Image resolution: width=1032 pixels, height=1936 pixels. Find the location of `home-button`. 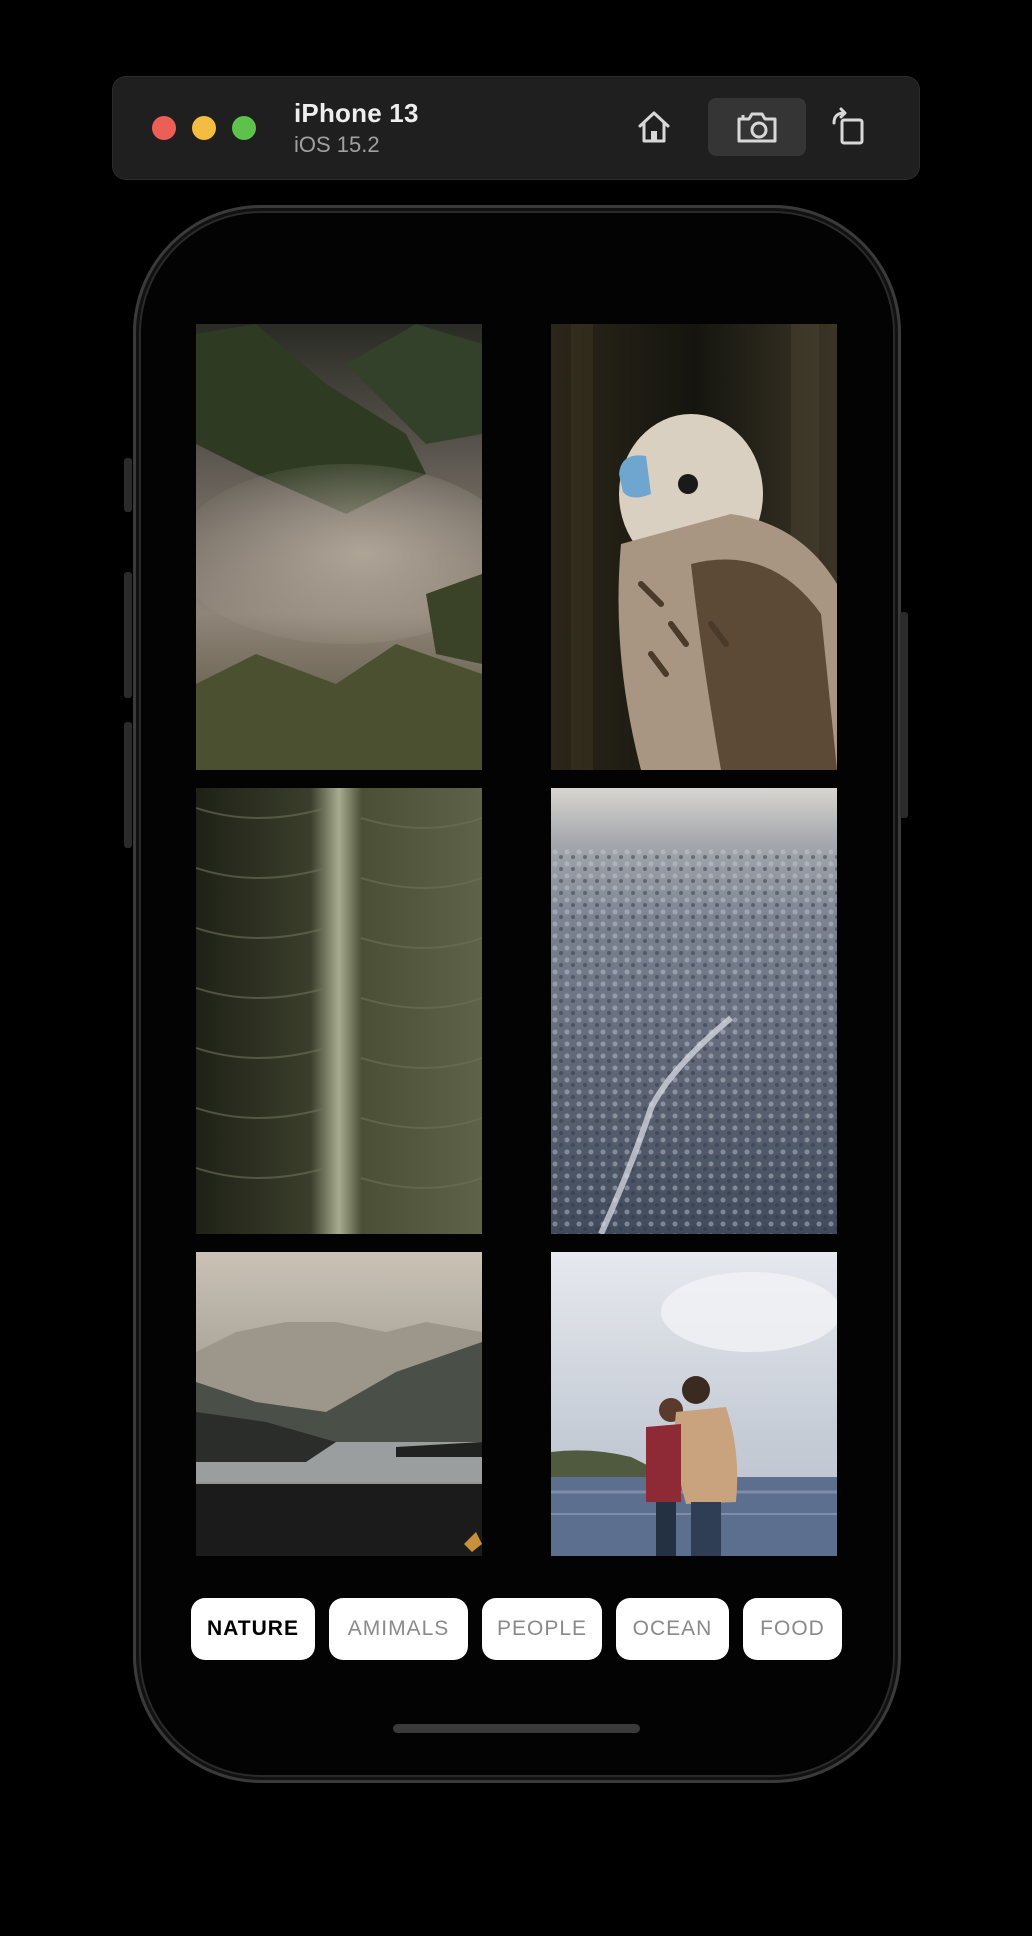

home-button is located at coordinates (654, 127).